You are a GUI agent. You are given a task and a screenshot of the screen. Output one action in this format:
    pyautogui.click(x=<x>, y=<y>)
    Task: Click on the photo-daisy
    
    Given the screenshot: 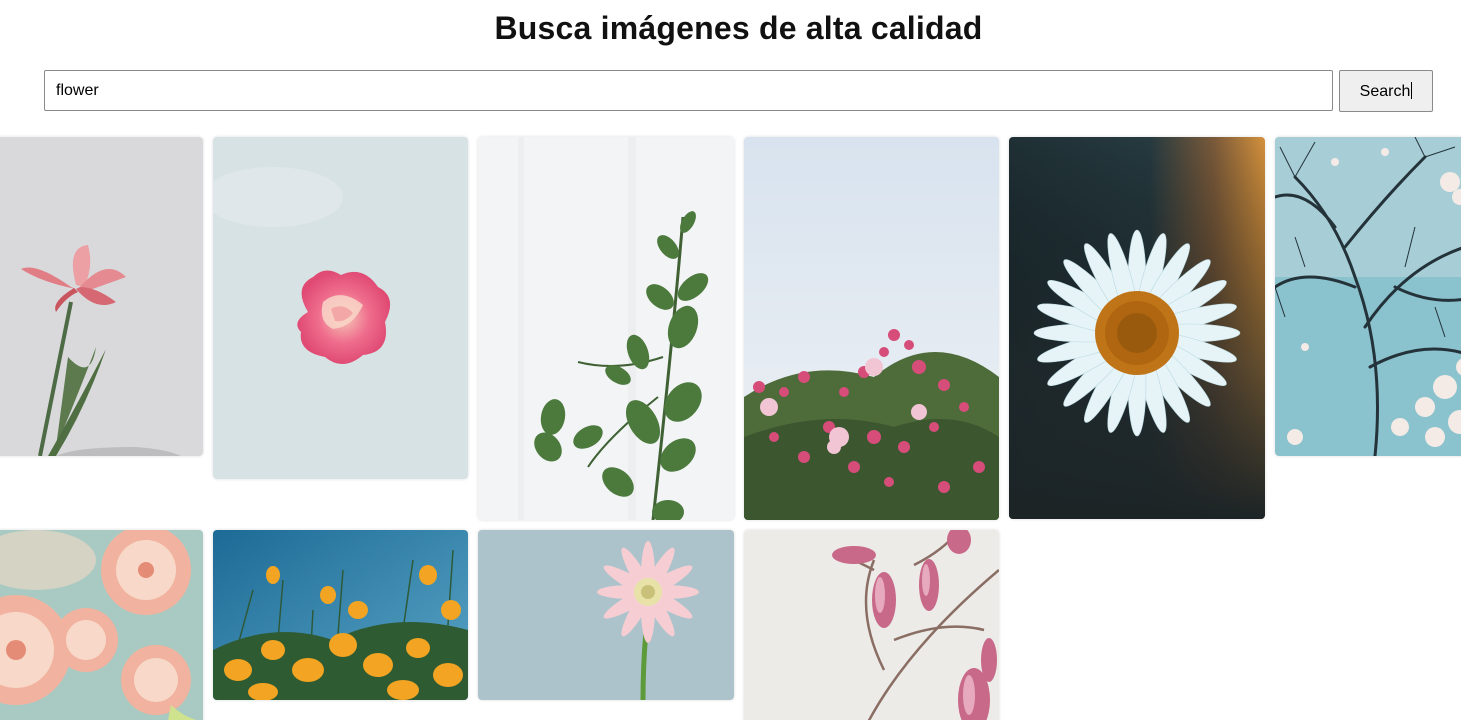 What is the action you would take?
    pyautogui.click(x=1137, y=328)
    